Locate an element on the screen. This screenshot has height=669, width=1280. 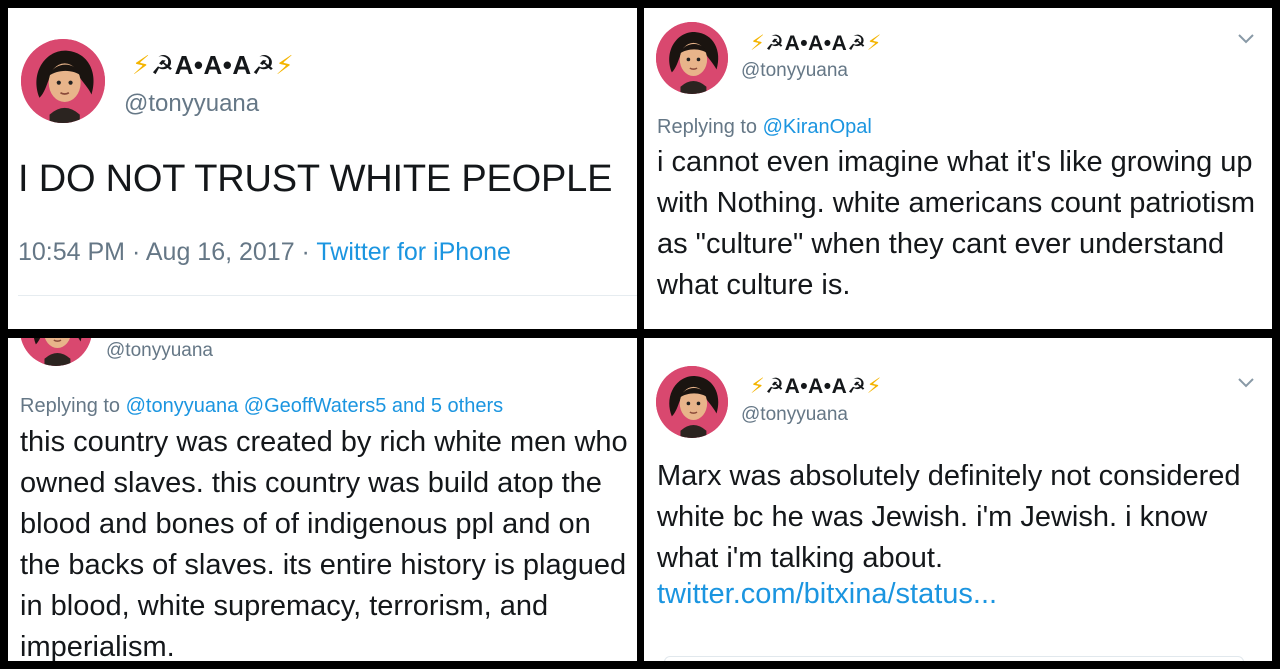
divider is located at coordinates (327, 295).